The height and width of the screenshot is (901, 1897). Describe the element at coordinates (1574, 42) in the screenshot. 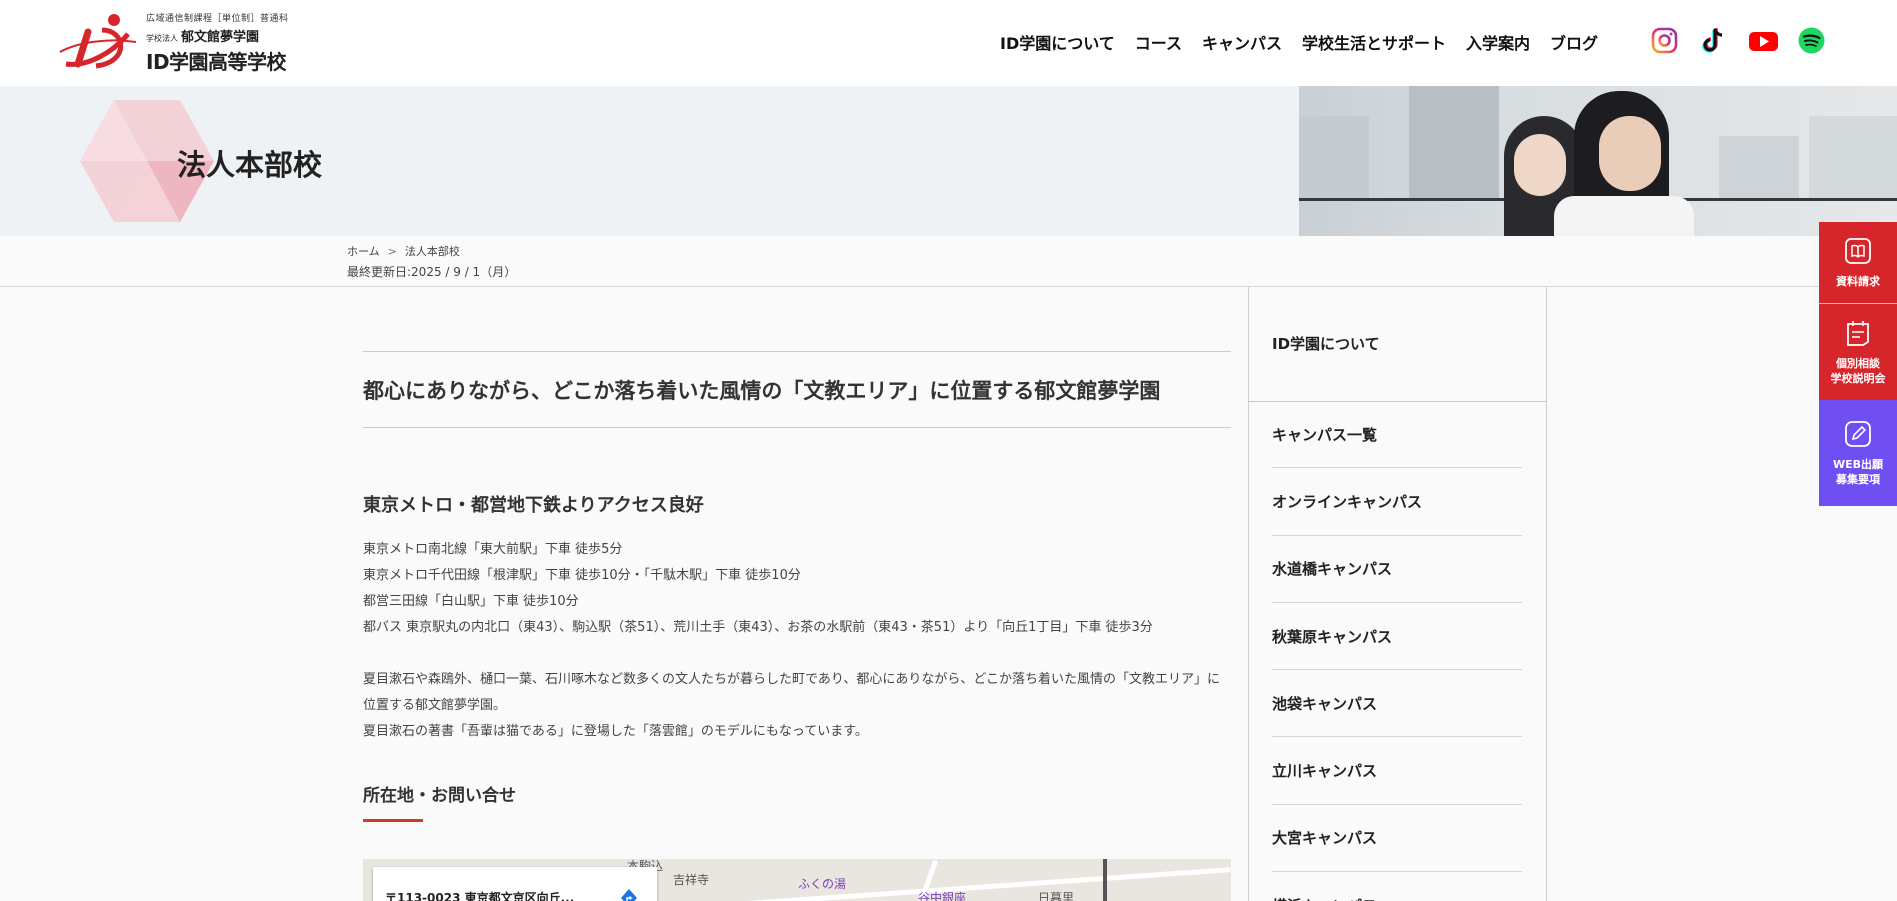

I see `nav-blog: ブログ` at that location.